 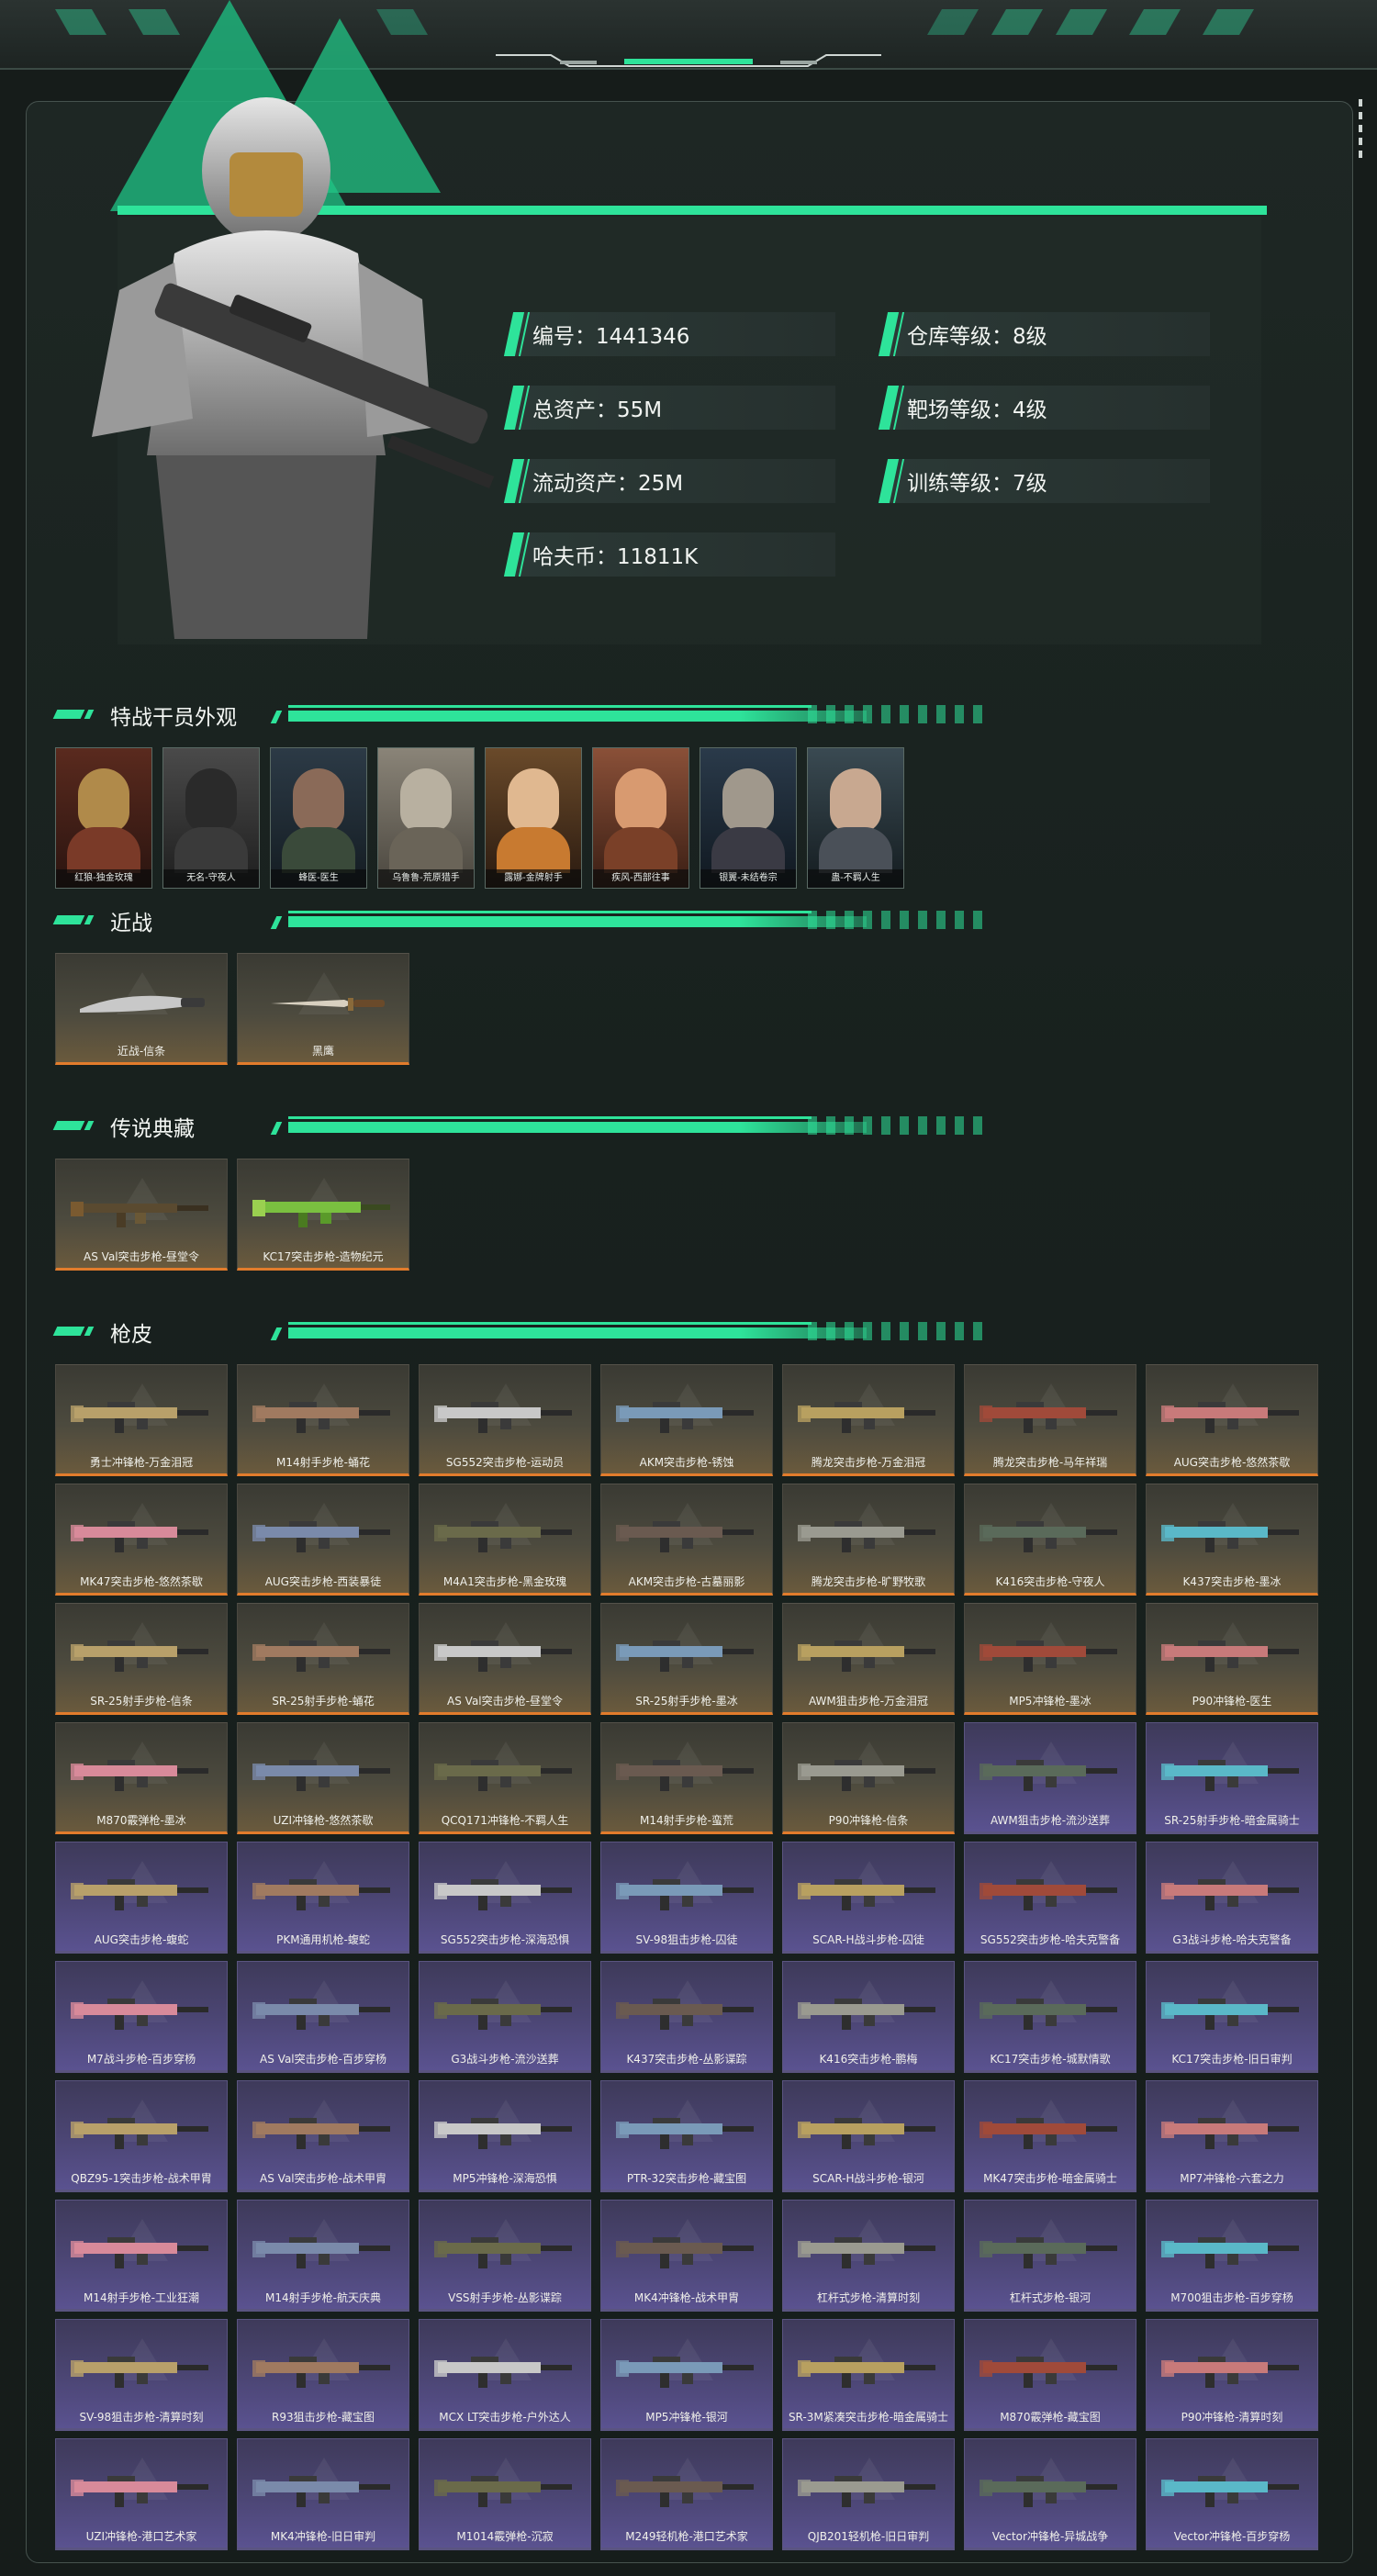 What do you see at coordinates (141, 1215) in the screenshot?
I see `legend-weapon-card: AS Val突击步枪-昼堂令` at bounding box center [141, 1215].